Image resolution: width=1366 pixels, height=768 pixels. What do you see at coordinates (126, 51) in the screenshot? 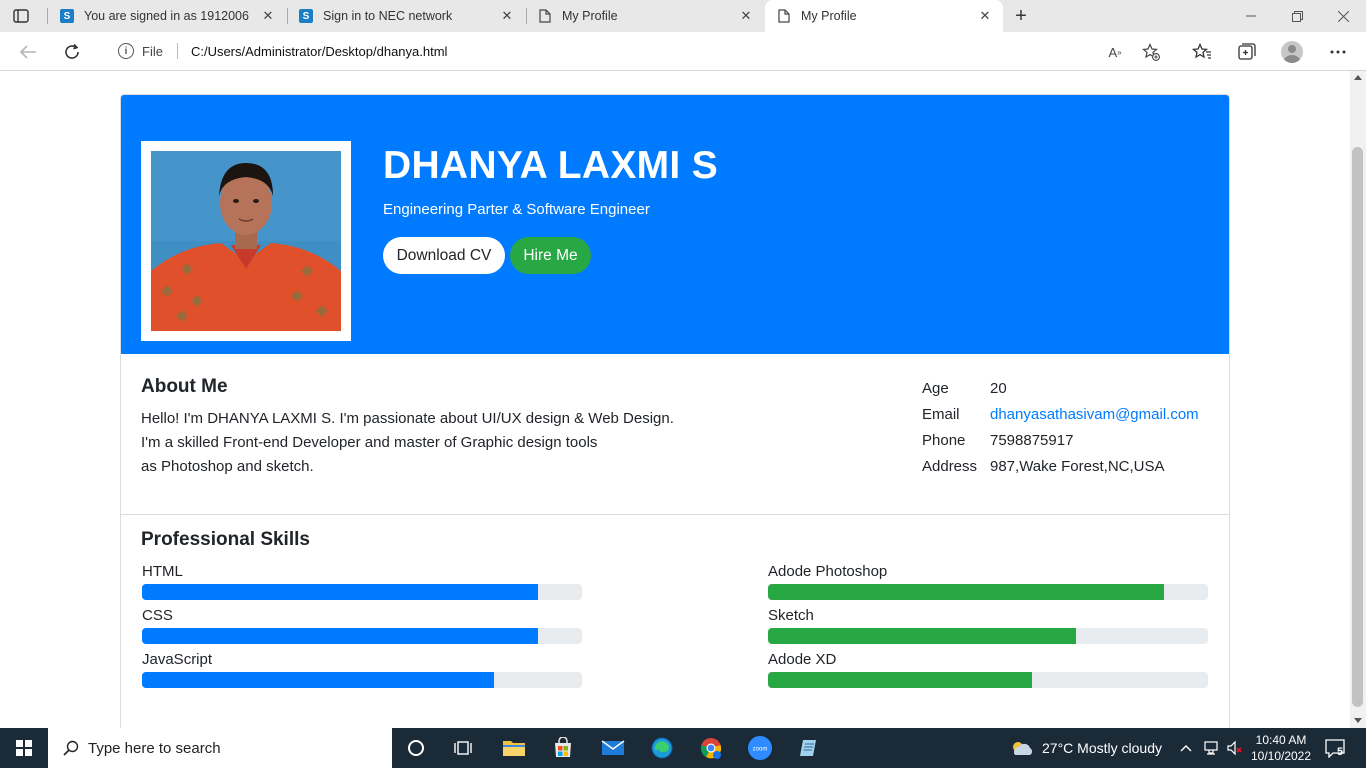
I see `info-icon: i` at bounding box center [126, 51].